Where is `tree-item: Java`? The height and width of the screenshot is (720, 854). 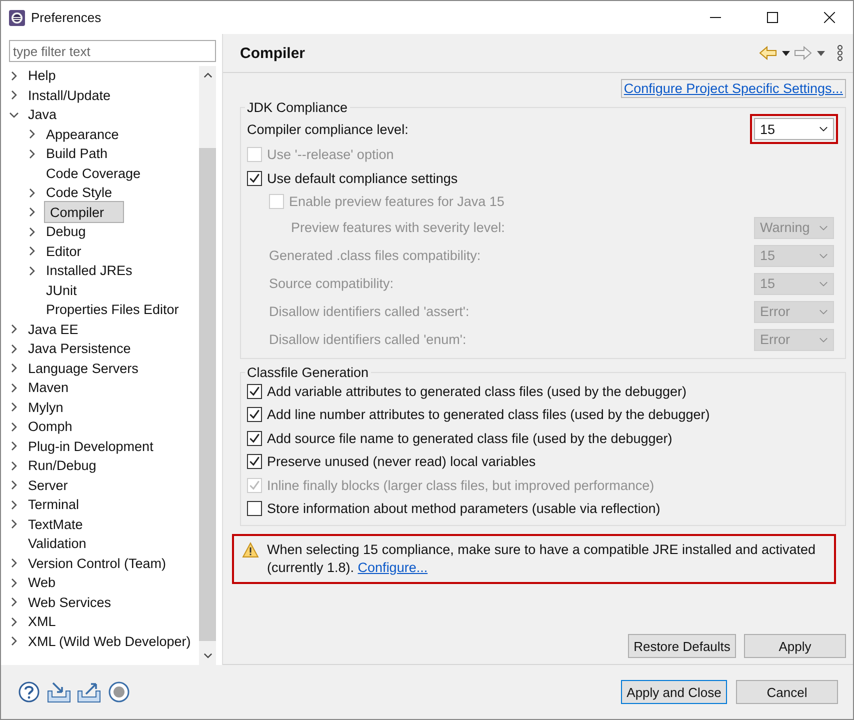
tree-item: Java is located at coordinates (42, 115).